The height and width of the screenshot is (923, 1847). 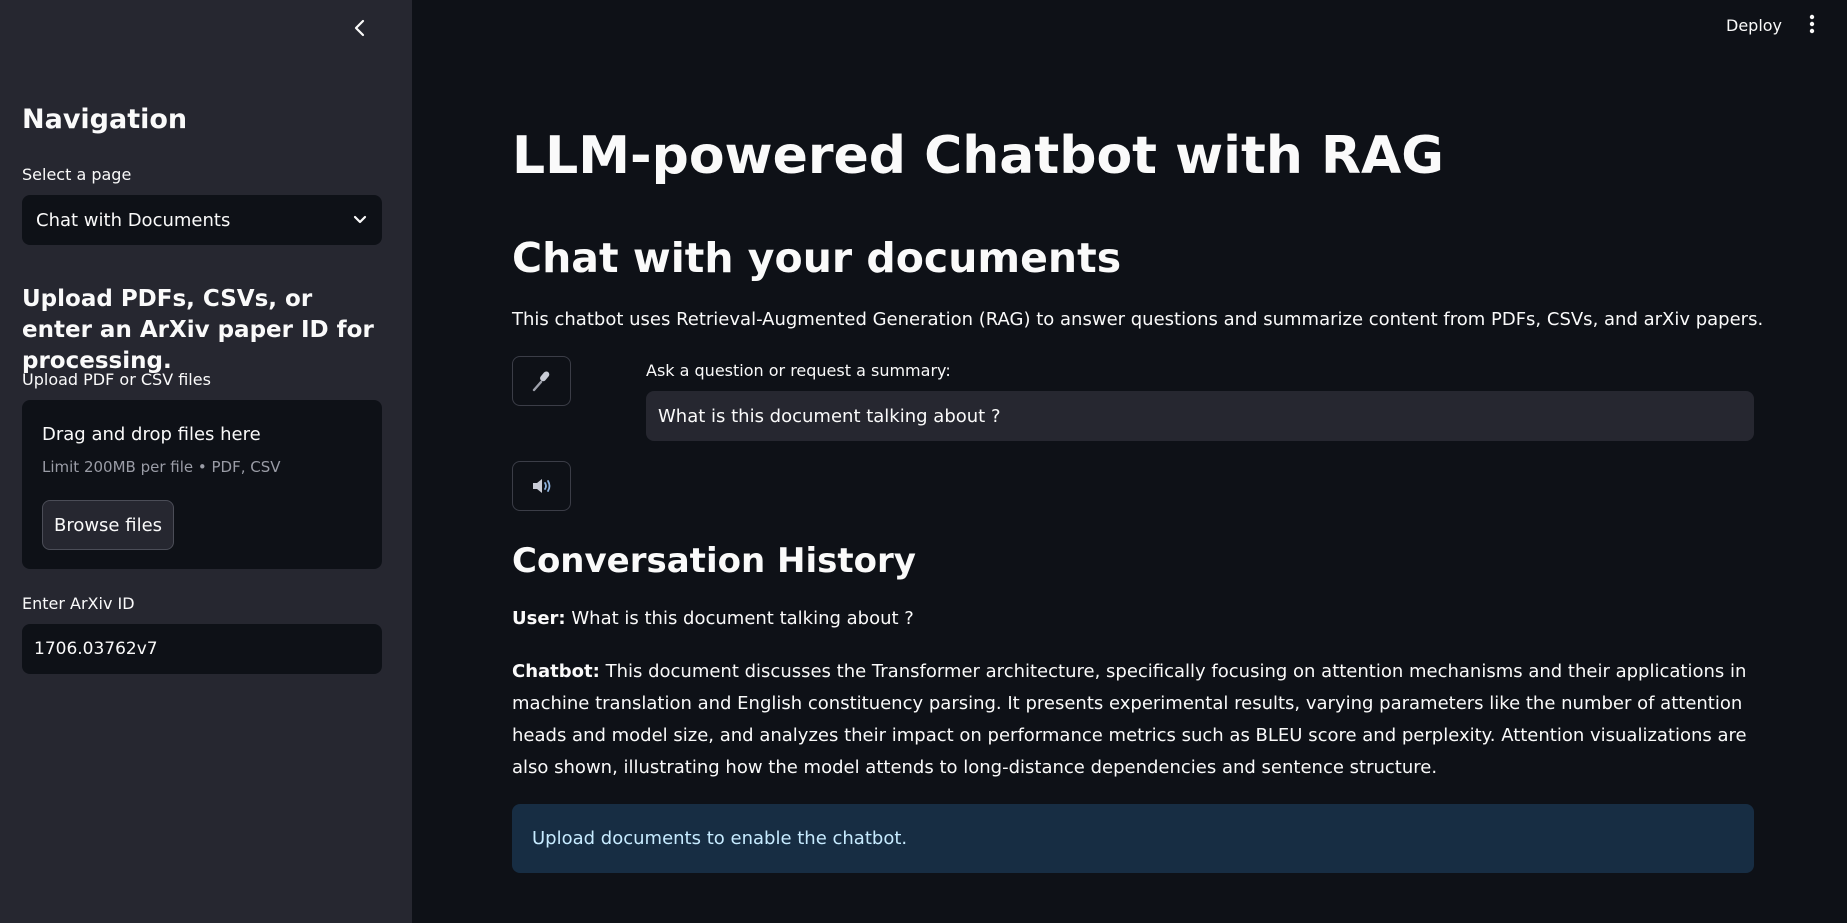 I want to click on speaker-icon, so click(x=541, y=486).